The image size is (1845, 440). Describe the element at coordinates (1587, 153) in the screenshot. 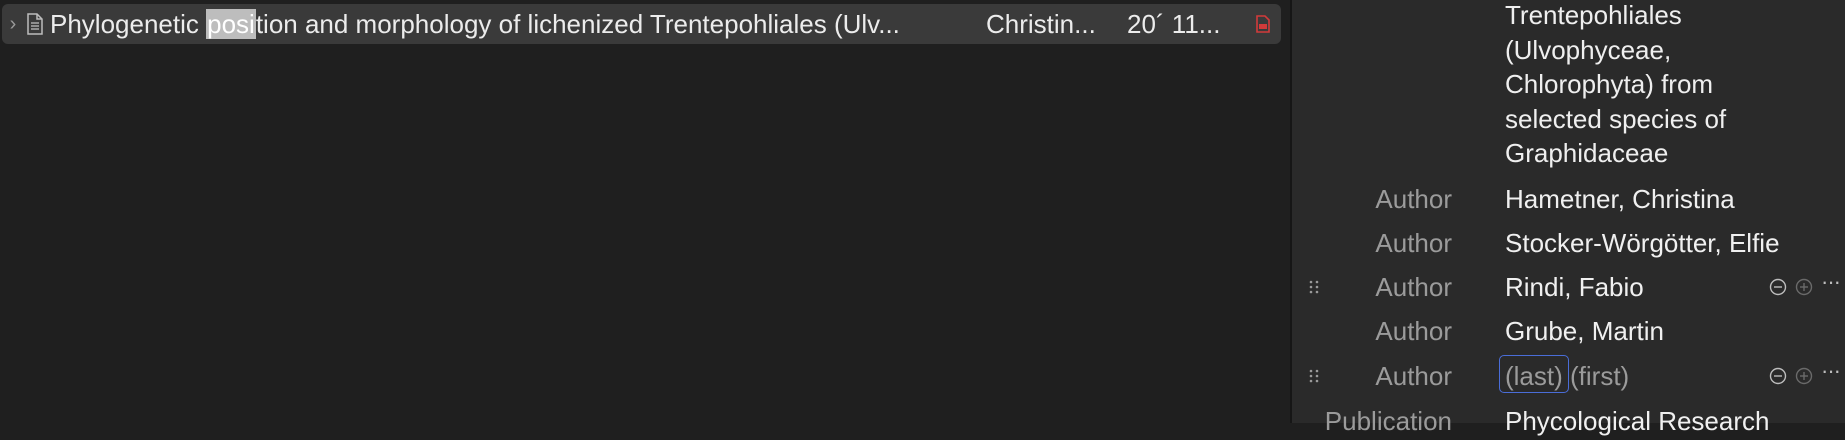

I see `title-line: Graphidaceae` at that location.